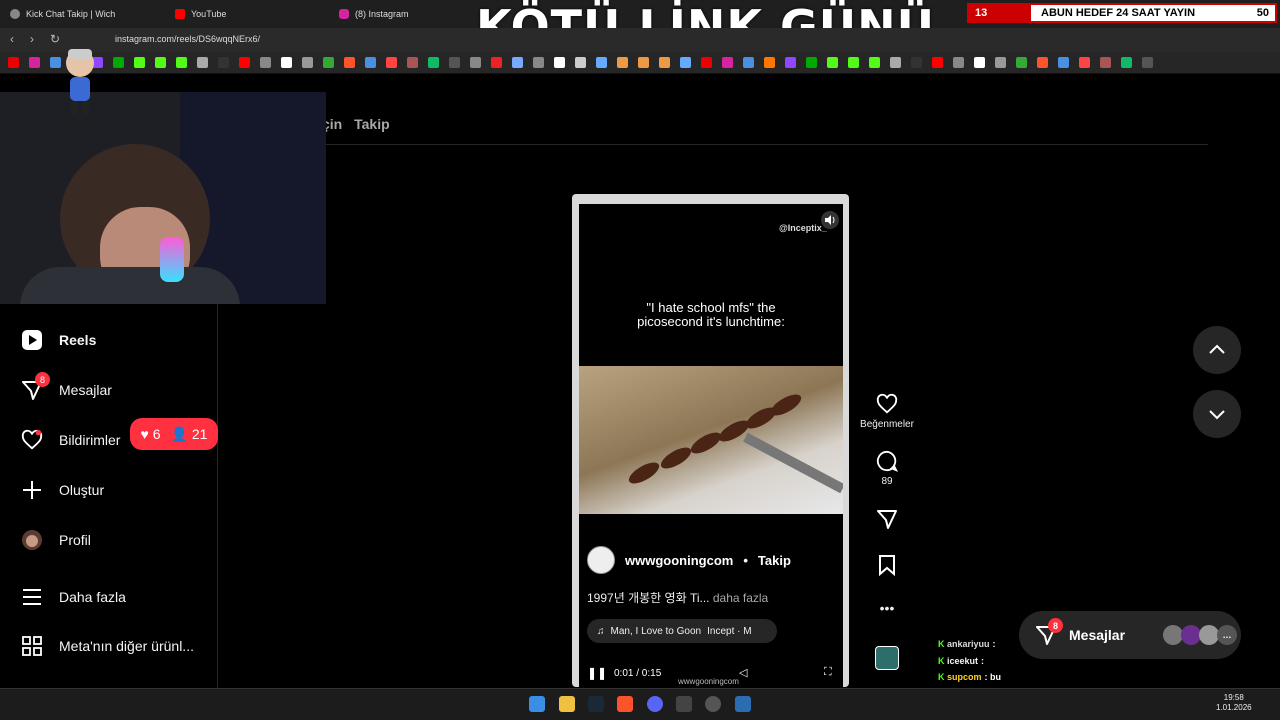 This screenshot has width=1280, height=720. I want to click on next-reel-button, so click(1217, 414).